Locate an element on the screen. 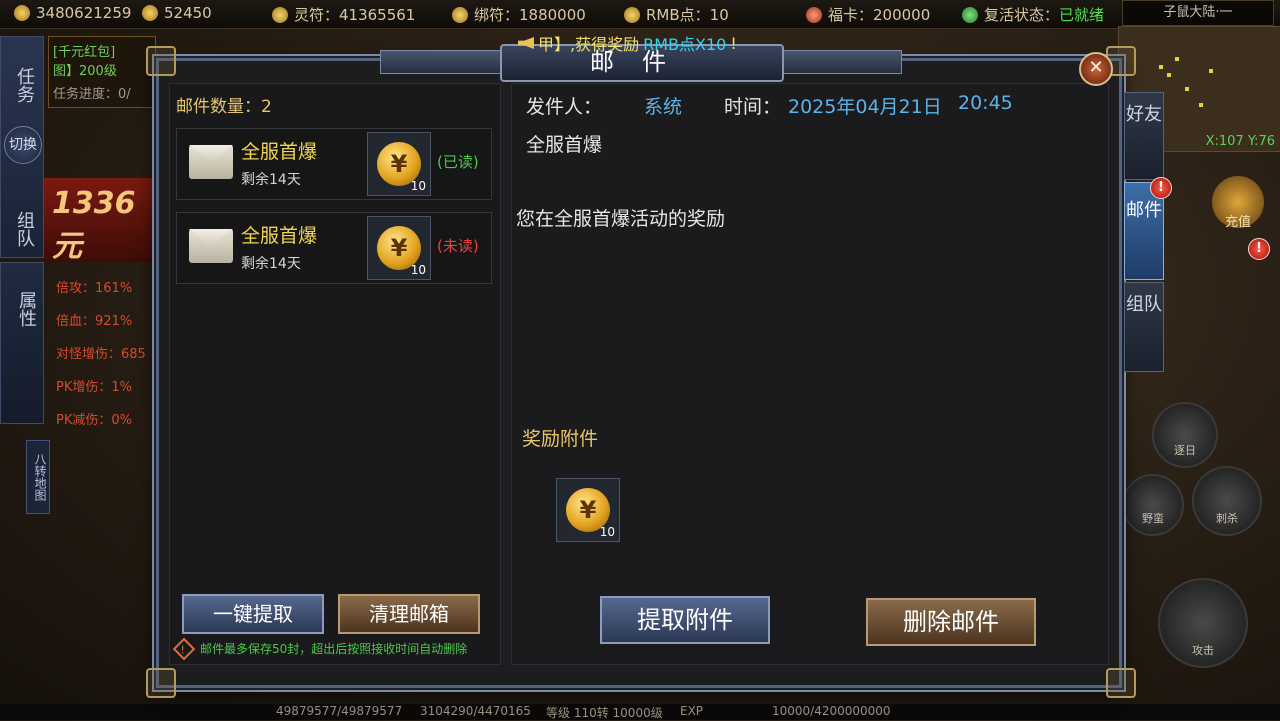  attr-item: 对怪增伤：685 is located at coordinates (101, 354).